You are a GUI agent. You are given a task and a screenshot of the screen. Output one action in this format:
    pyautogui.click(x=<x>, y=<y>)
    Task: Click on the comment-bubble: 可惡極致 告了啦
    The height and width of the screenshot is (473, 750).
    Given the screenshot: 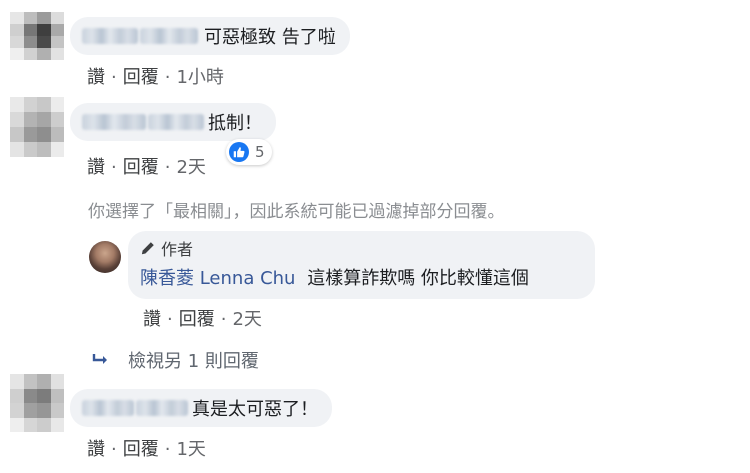 What is the action you would take?
    pyautogui.click(x=210, y=36)
    